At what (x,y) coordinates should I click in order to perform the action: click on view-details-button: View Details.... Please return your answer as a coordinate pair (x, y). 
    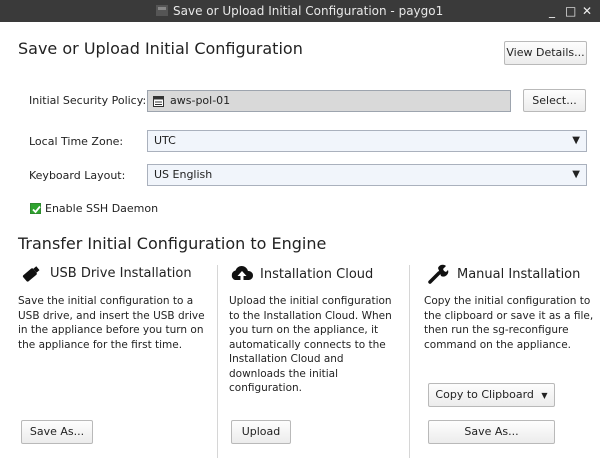
    Looking at the image, I should click on (545, 53).